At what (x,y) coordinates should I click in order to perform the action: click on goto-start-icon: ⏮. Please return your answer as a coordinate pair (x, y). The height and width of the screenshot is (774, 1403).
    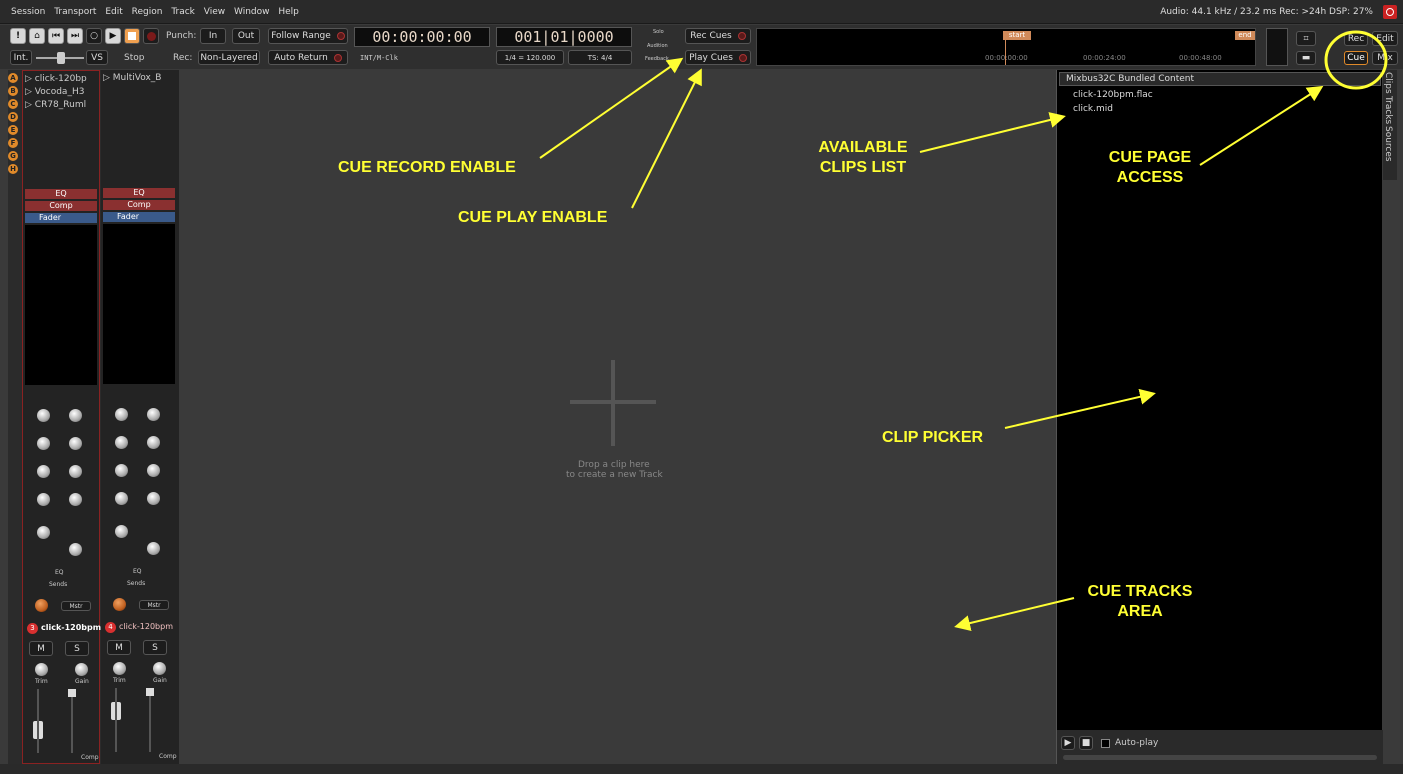
    Looking at the image, I should click on (56, 36).